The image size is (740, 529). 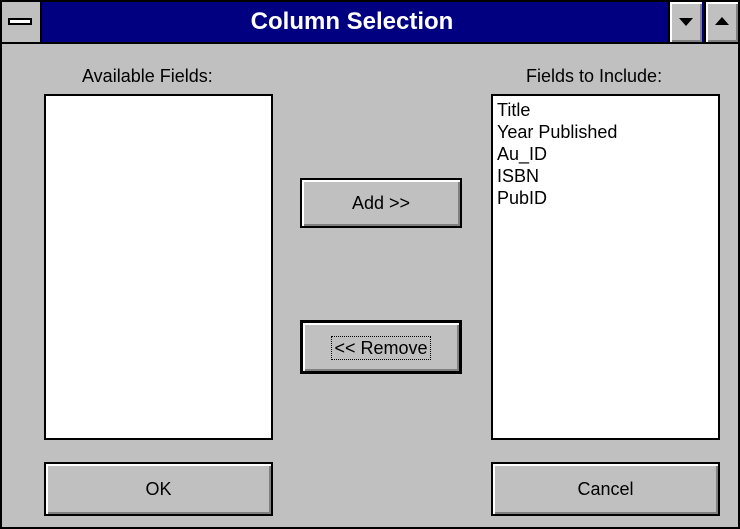 I want to click on cancel-button: Cancel, so click(x=605, y=489).